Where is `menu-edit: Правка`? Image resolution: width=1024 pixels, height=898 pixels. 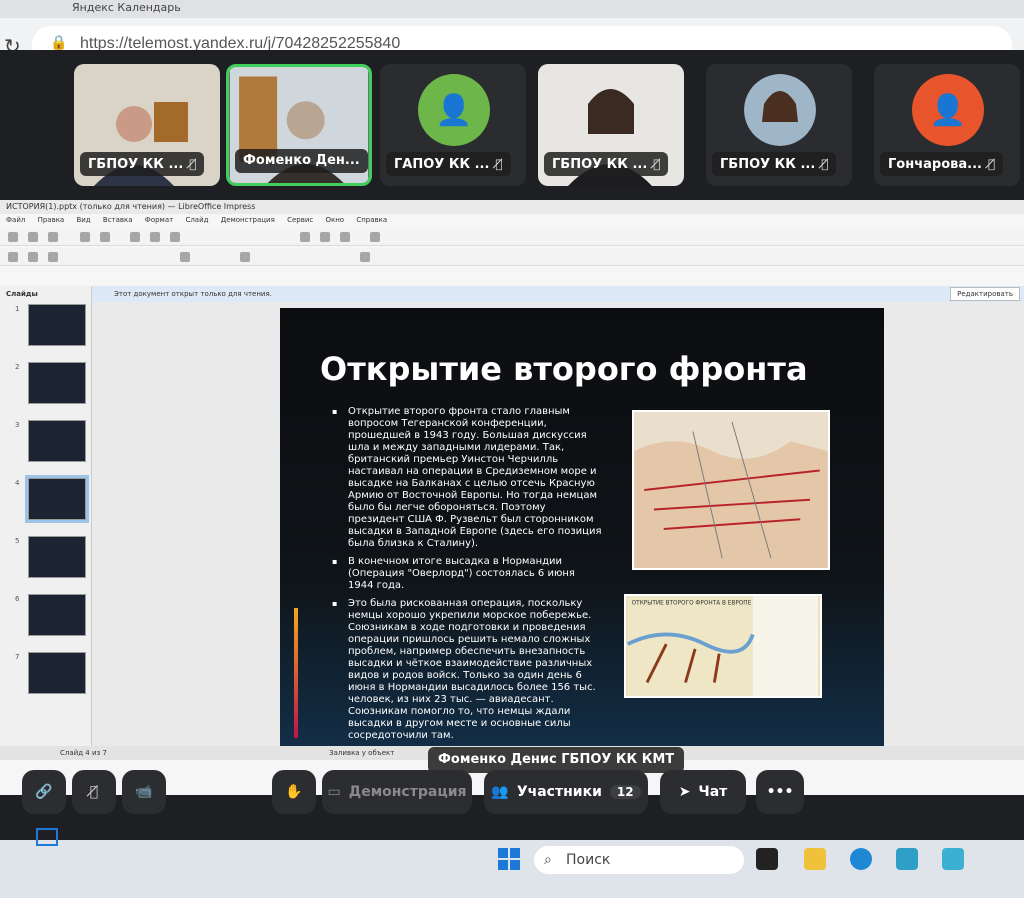
menu-edit: Правка is located at coordinates (51, 220).